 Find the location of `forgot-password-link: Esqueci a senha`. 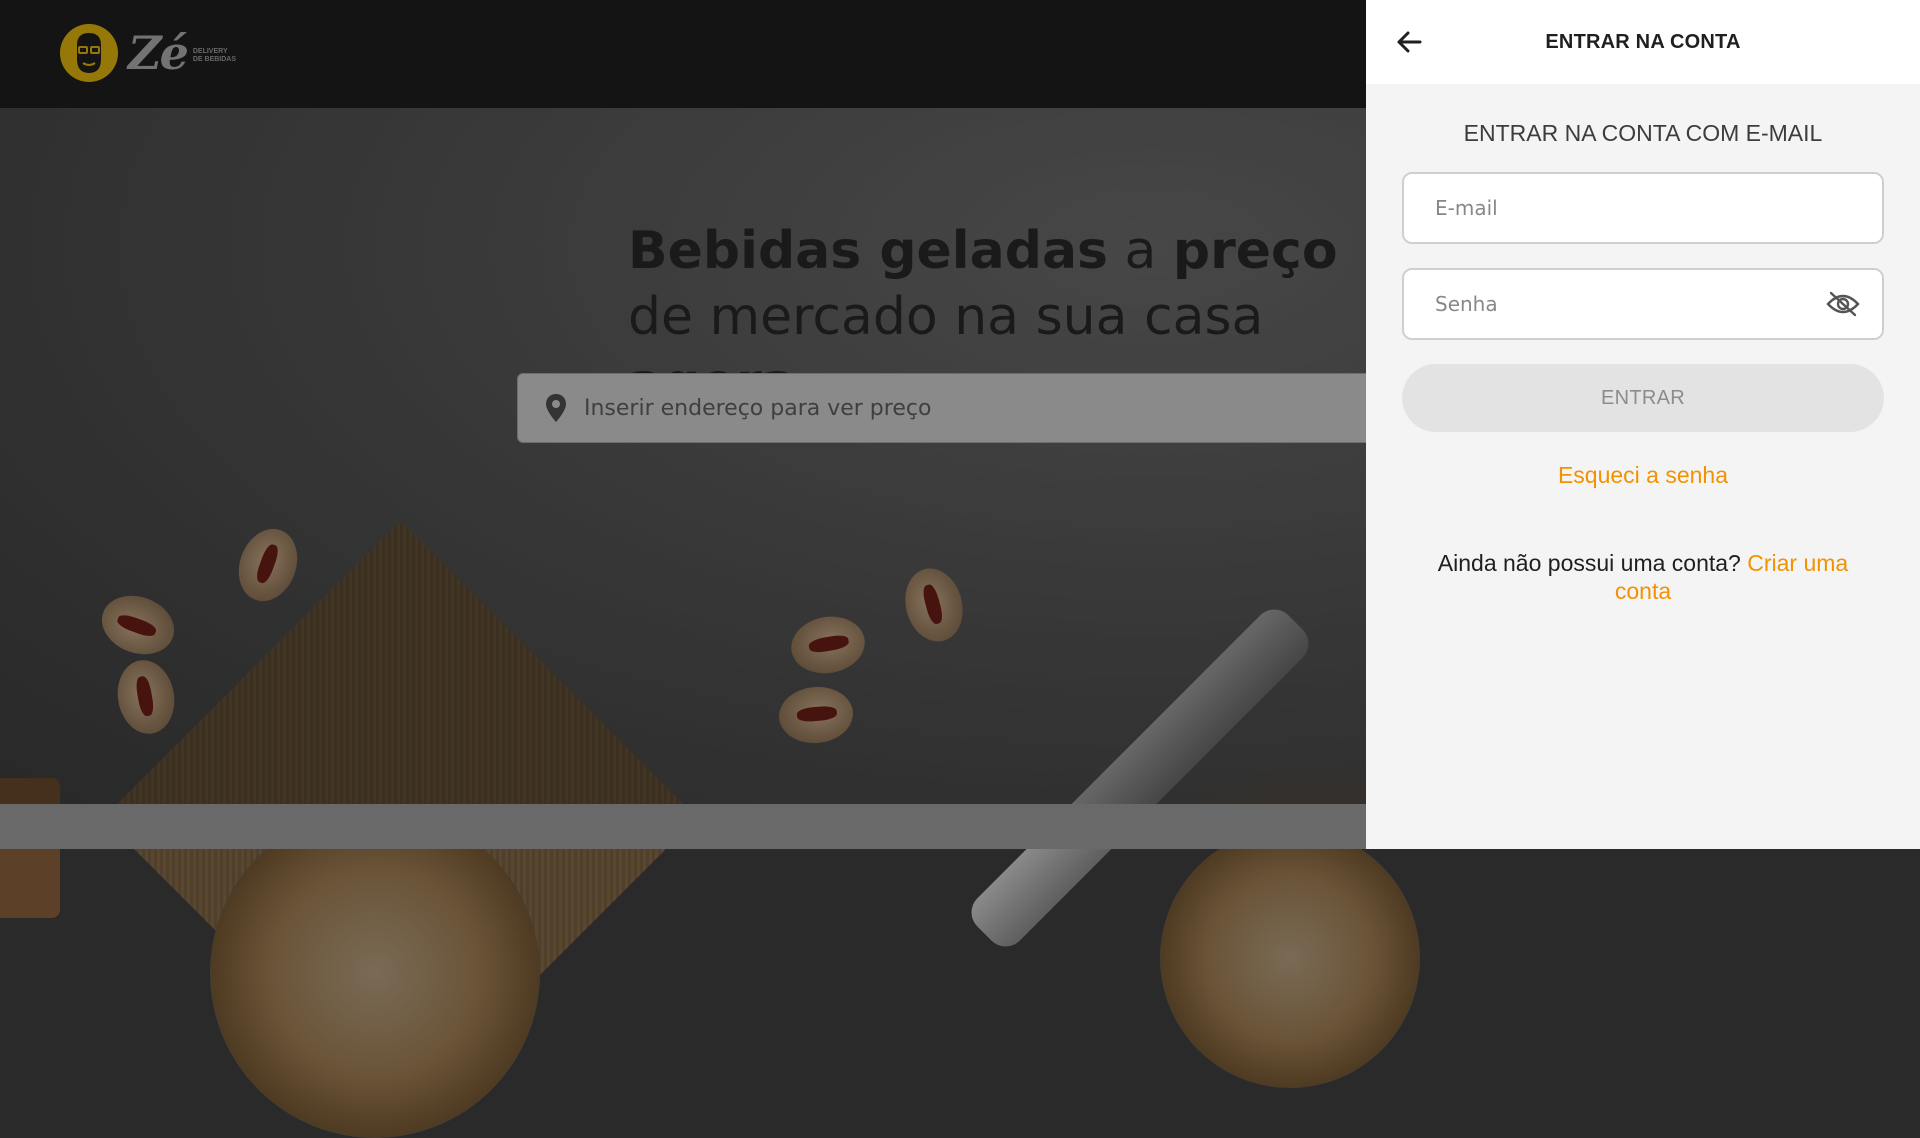

forgot-password-link: Esqueci a senha is located at coordinates (1643, 475).